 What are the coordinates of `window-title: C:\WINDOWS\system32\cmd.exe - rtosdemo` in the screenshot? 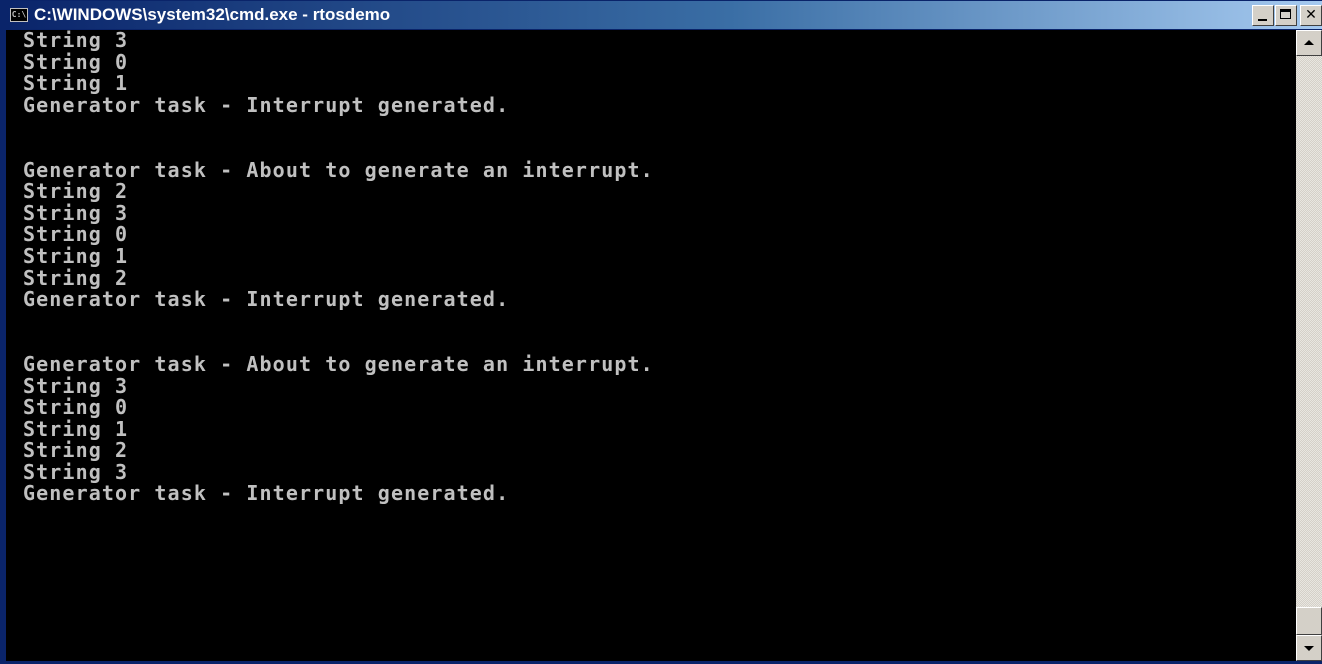 It's located at (212, 14).